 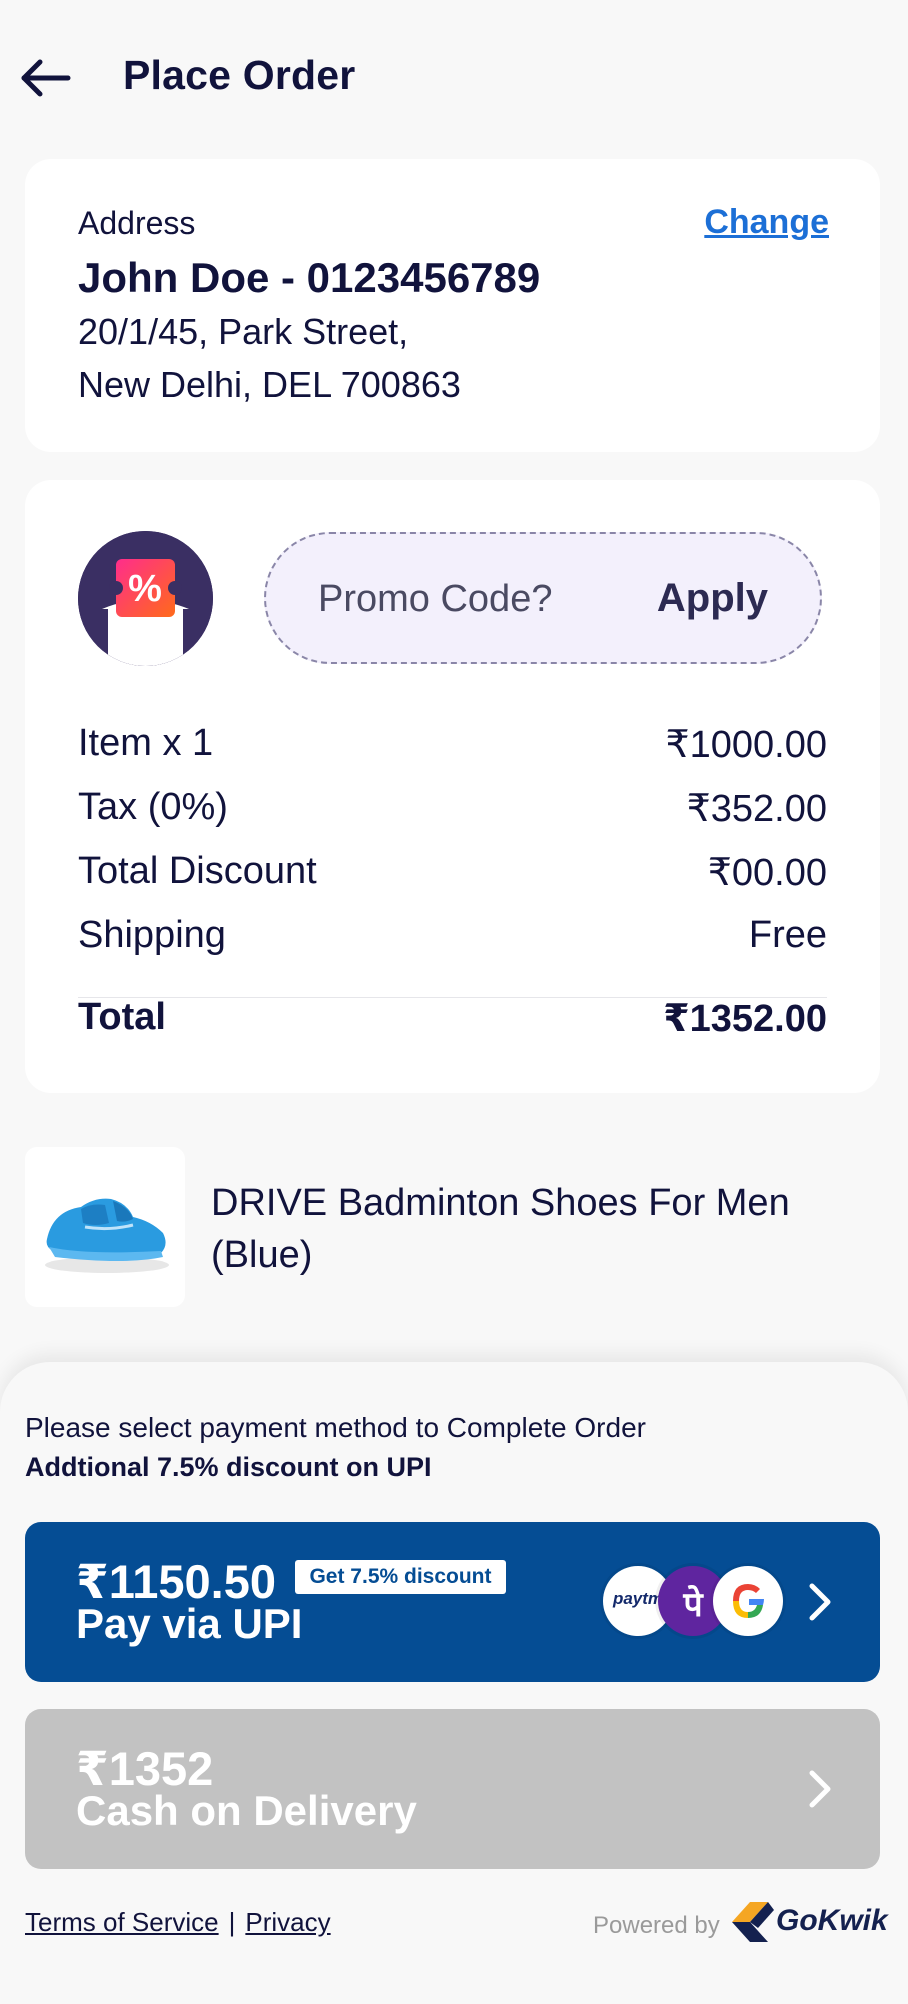 I want to click on promo-badge: %, so click(x=145, y=598).